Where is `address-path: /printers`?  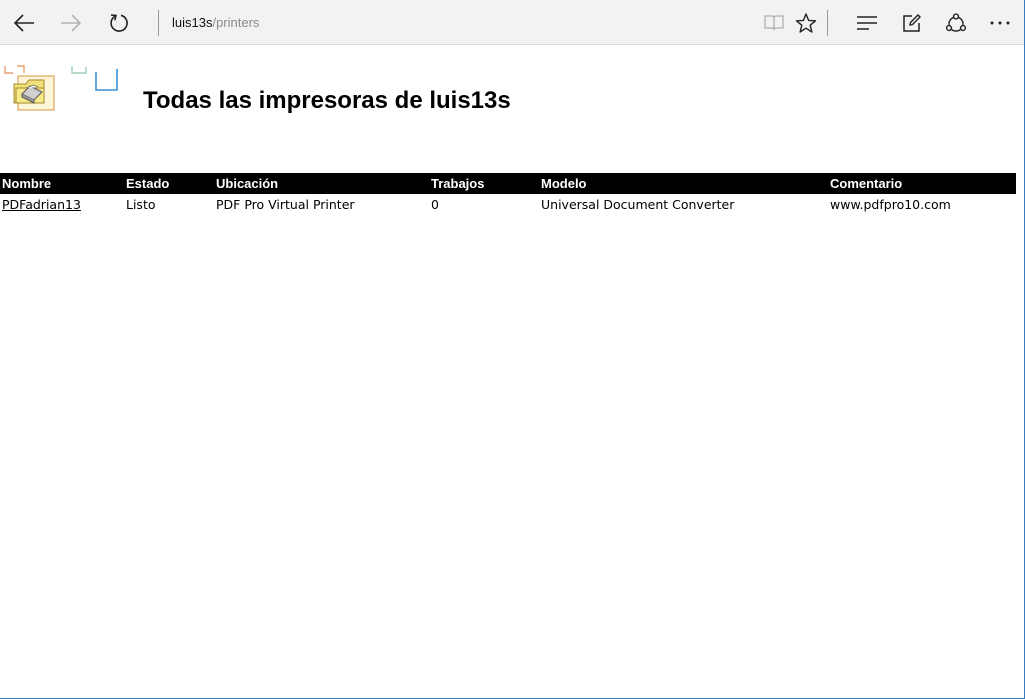
address-path: /printers is located at coordinates (236, 22).